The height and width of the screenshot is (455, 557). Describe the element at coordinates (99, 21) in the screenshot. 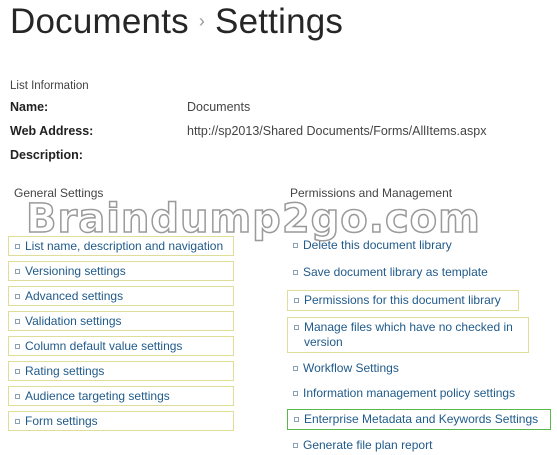

I see `breadcrumb-parent-link: Documents` at that location.